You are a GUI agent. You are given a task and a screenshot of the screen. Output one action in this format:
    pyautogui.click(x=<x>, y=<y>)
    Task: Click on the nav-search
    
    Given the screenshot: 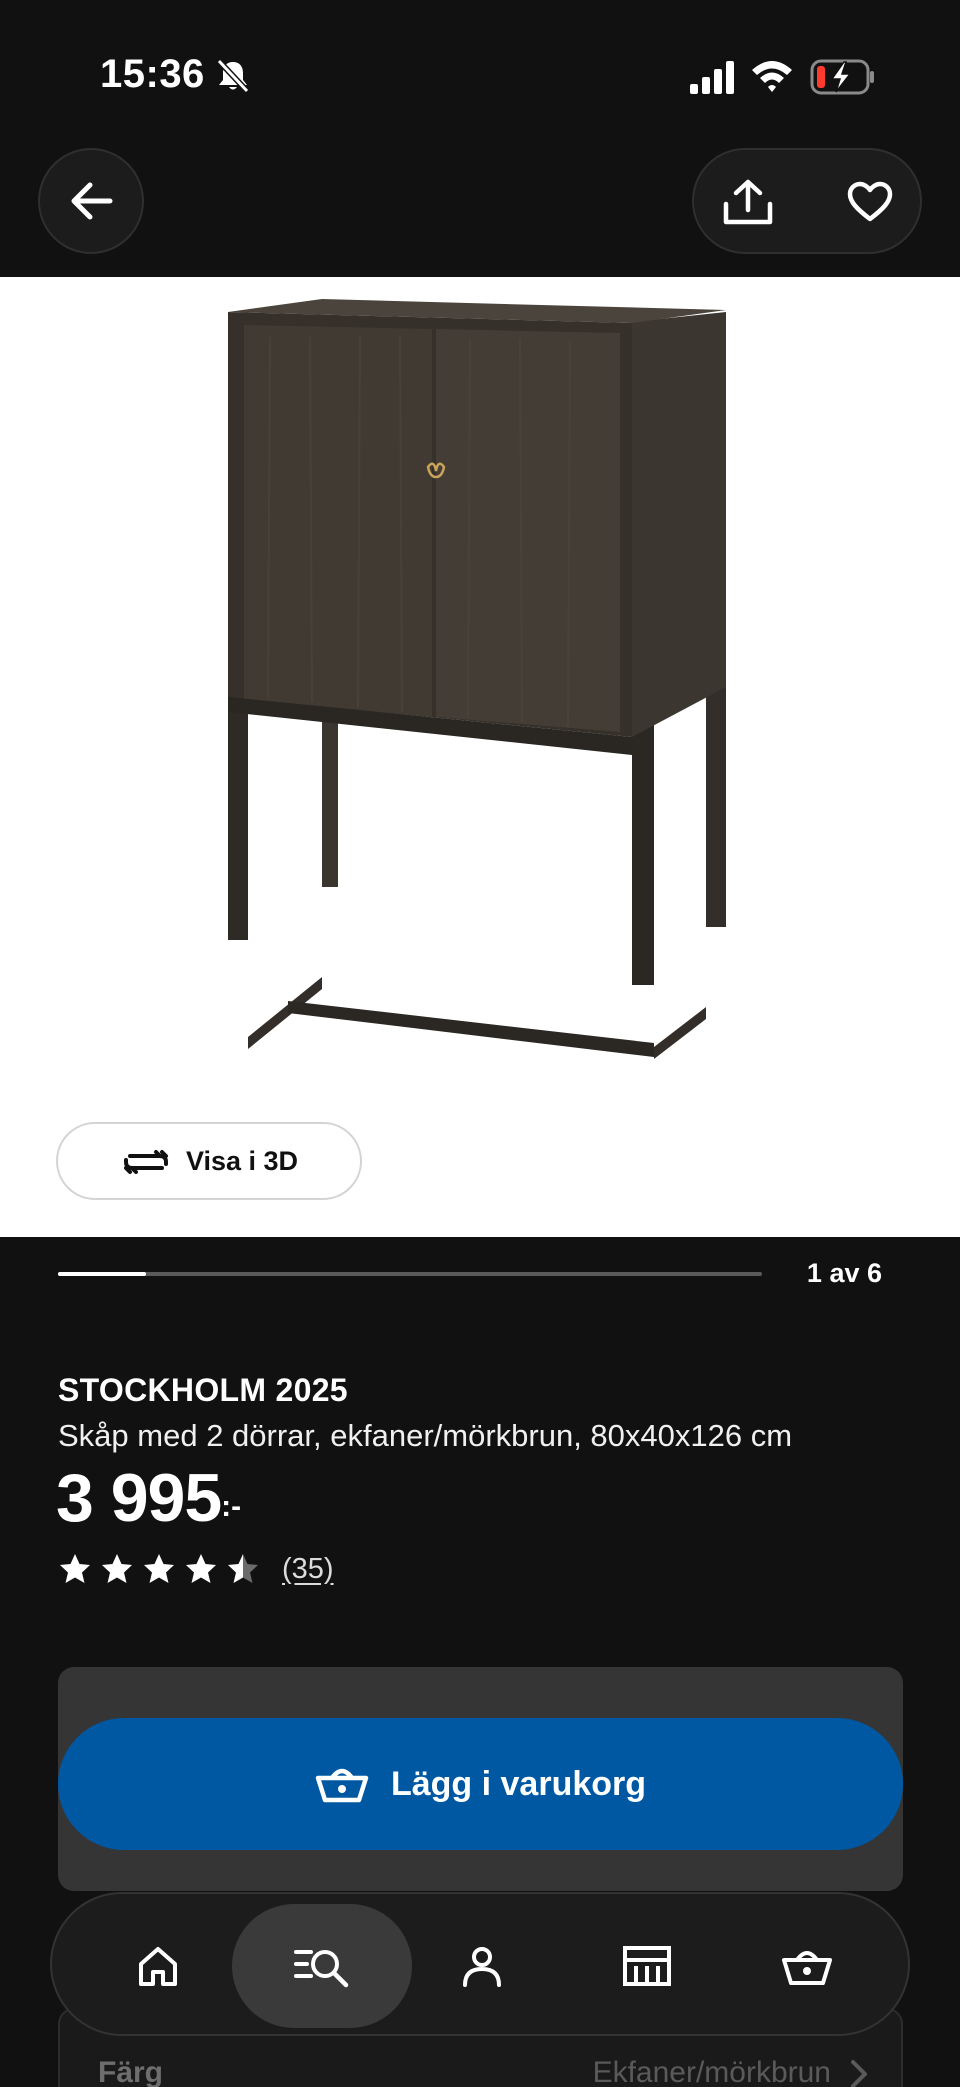 What is the action you would take?
    pyautogui.click(x=322, y=1966)
    